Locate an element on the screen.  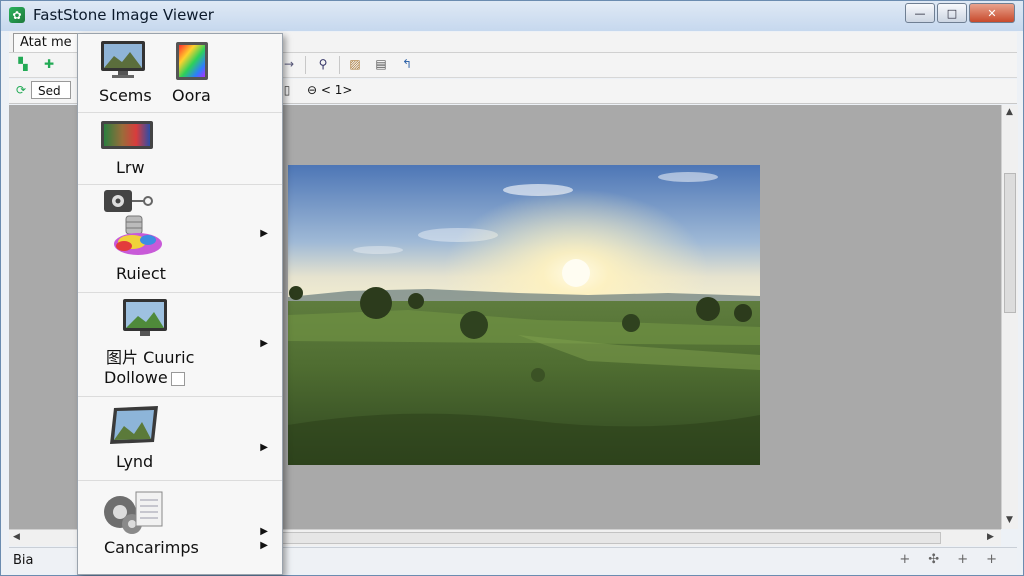
arrow-right-icon: → is located at coordinates (289, 64).